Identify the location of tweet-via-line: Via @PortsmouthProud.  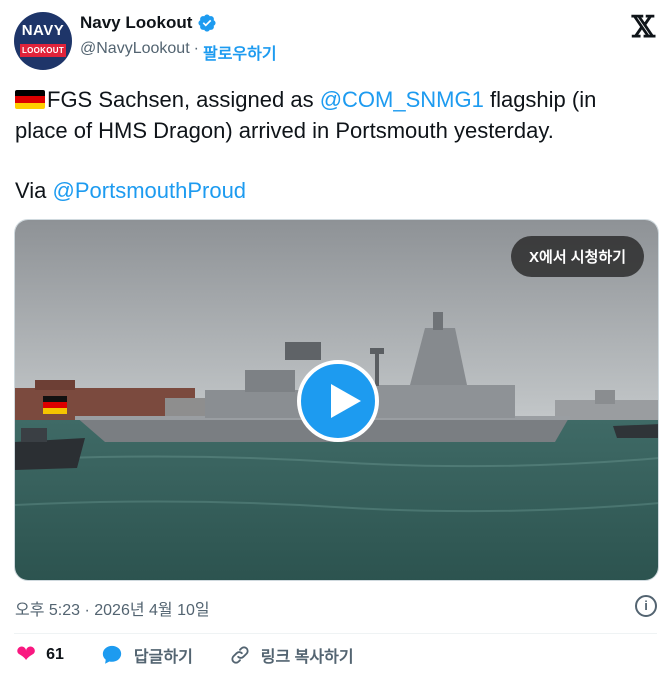
(130, 190).